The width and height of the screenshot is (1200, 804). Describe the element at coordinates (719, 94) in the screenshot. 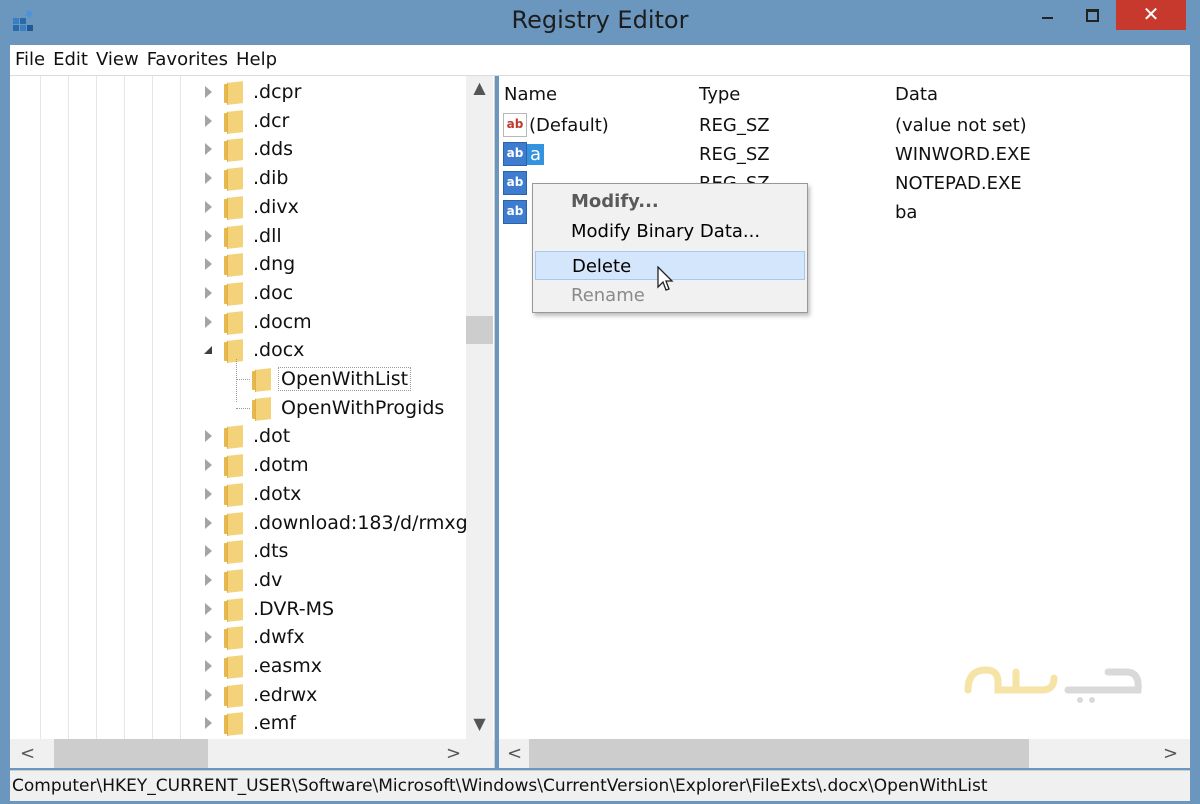

I see `column-header-type: Type` at that location.